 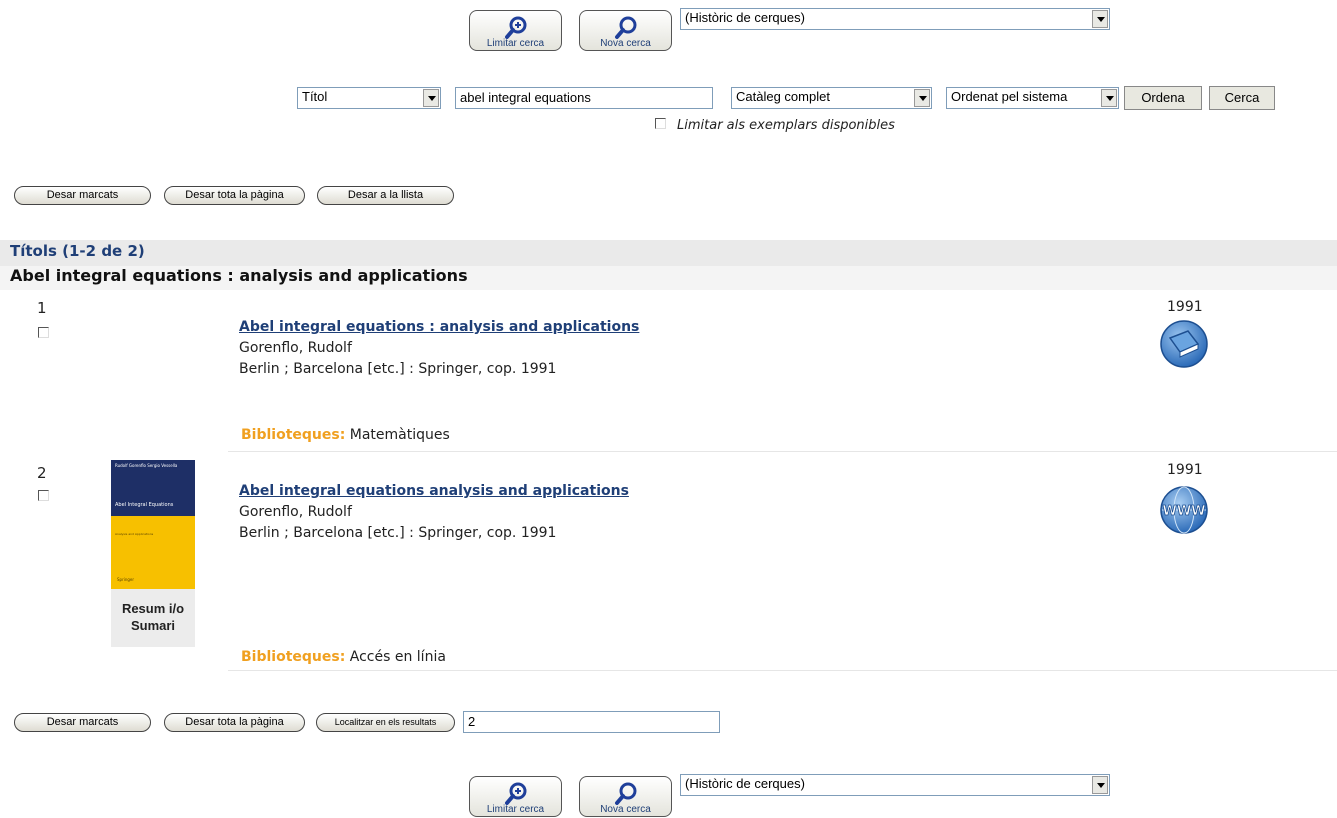 What do you see at coordinates (668, 253) in the screenshot?
I see `results-heading-band` at bounding box center [668, 253].